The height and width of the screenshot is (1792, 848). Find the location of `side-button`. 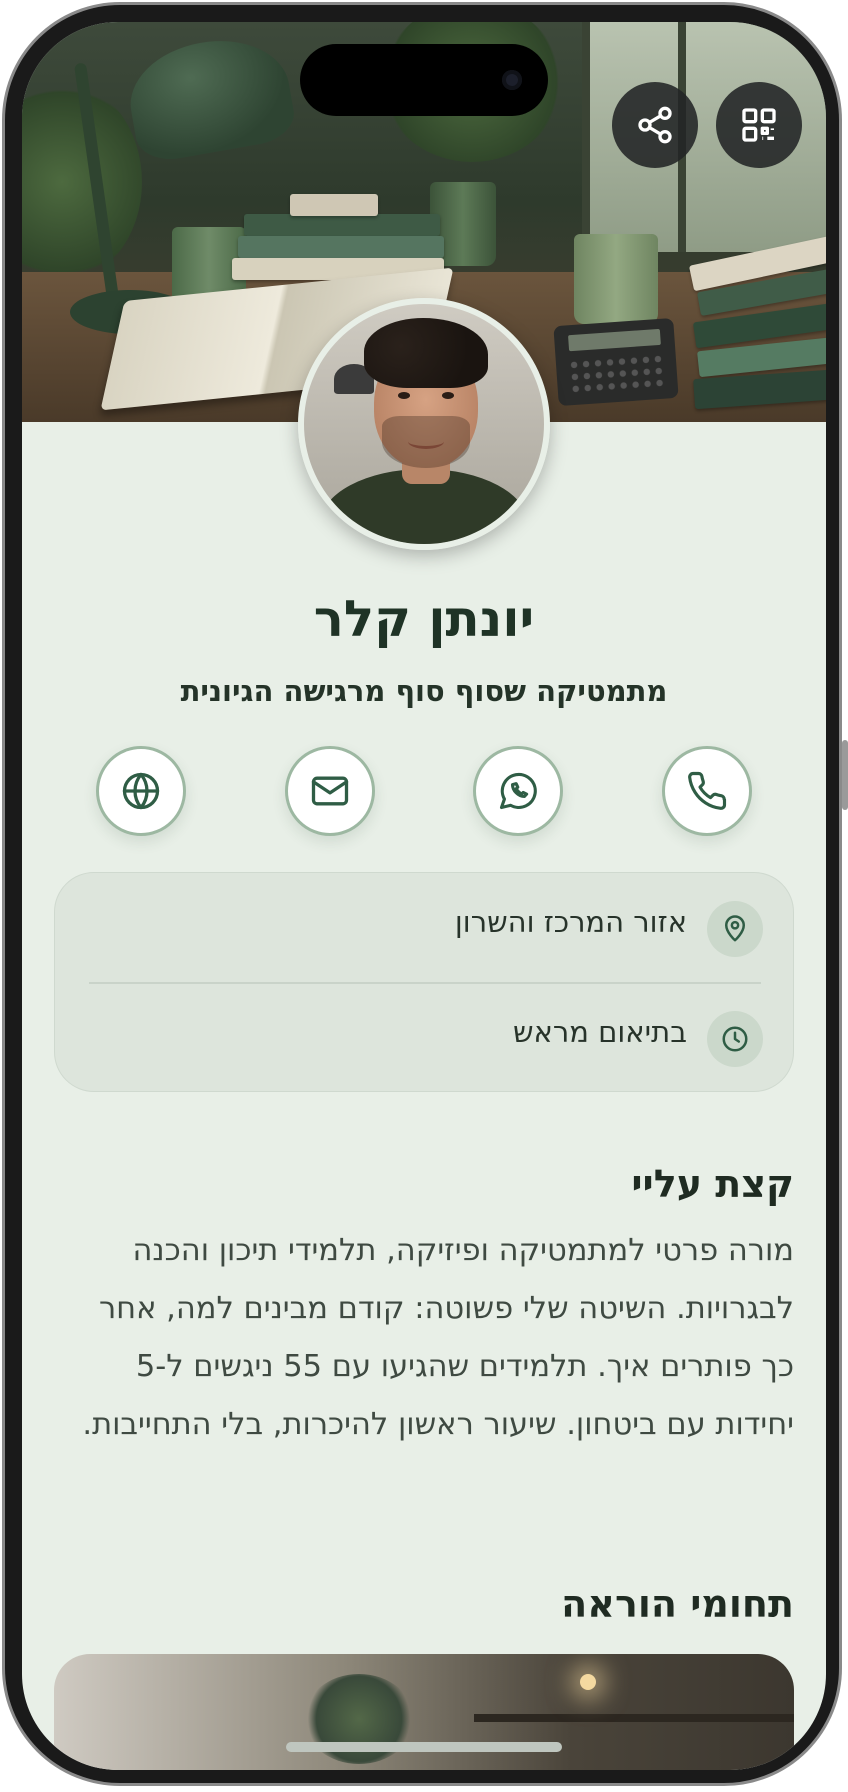

side-button is located at coordinates (845, 775).